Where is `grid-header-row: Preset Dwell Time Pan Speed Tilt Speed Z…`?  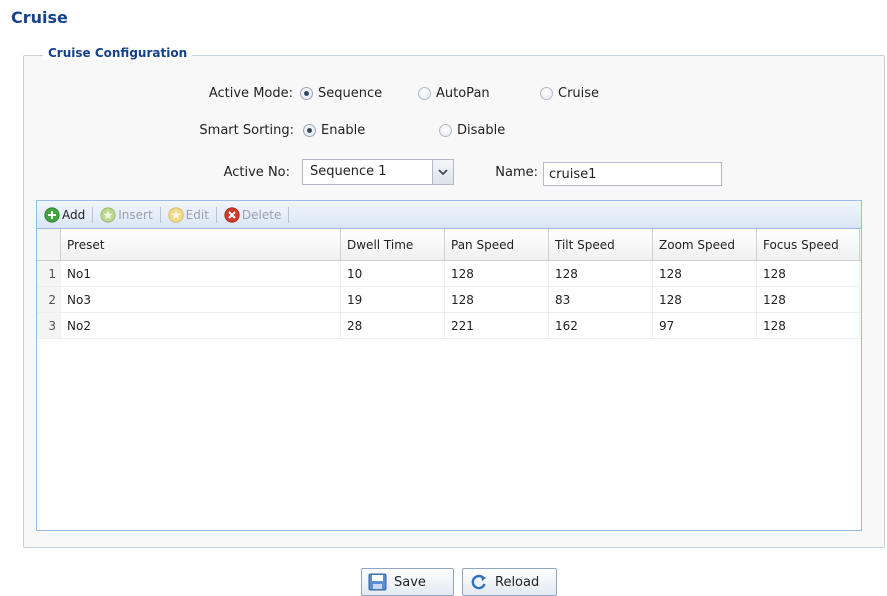
grid-header-row: Preset Dwell Time Pan Speed Tilt Speed Z… is located at coordinates (449, 245).